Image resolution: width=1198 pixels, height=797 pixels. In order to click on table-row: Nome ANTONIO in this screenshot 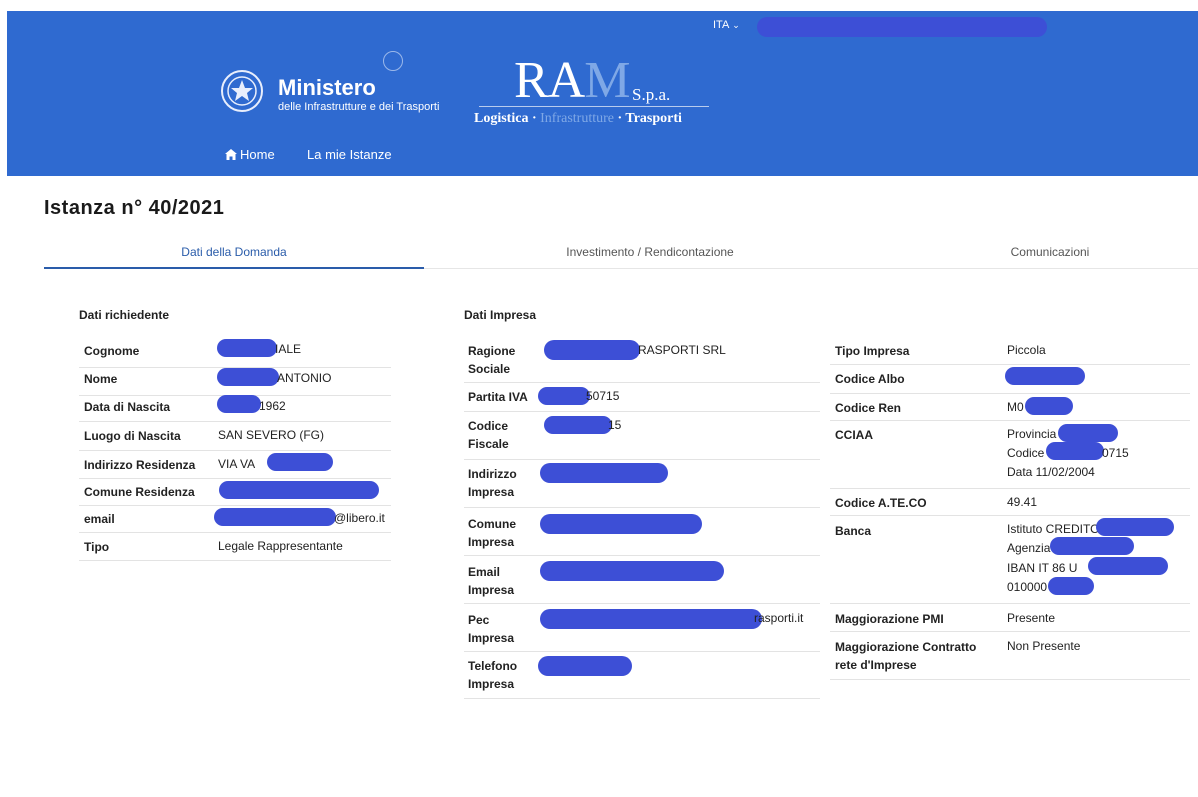, I will do `click(235, 381)`.